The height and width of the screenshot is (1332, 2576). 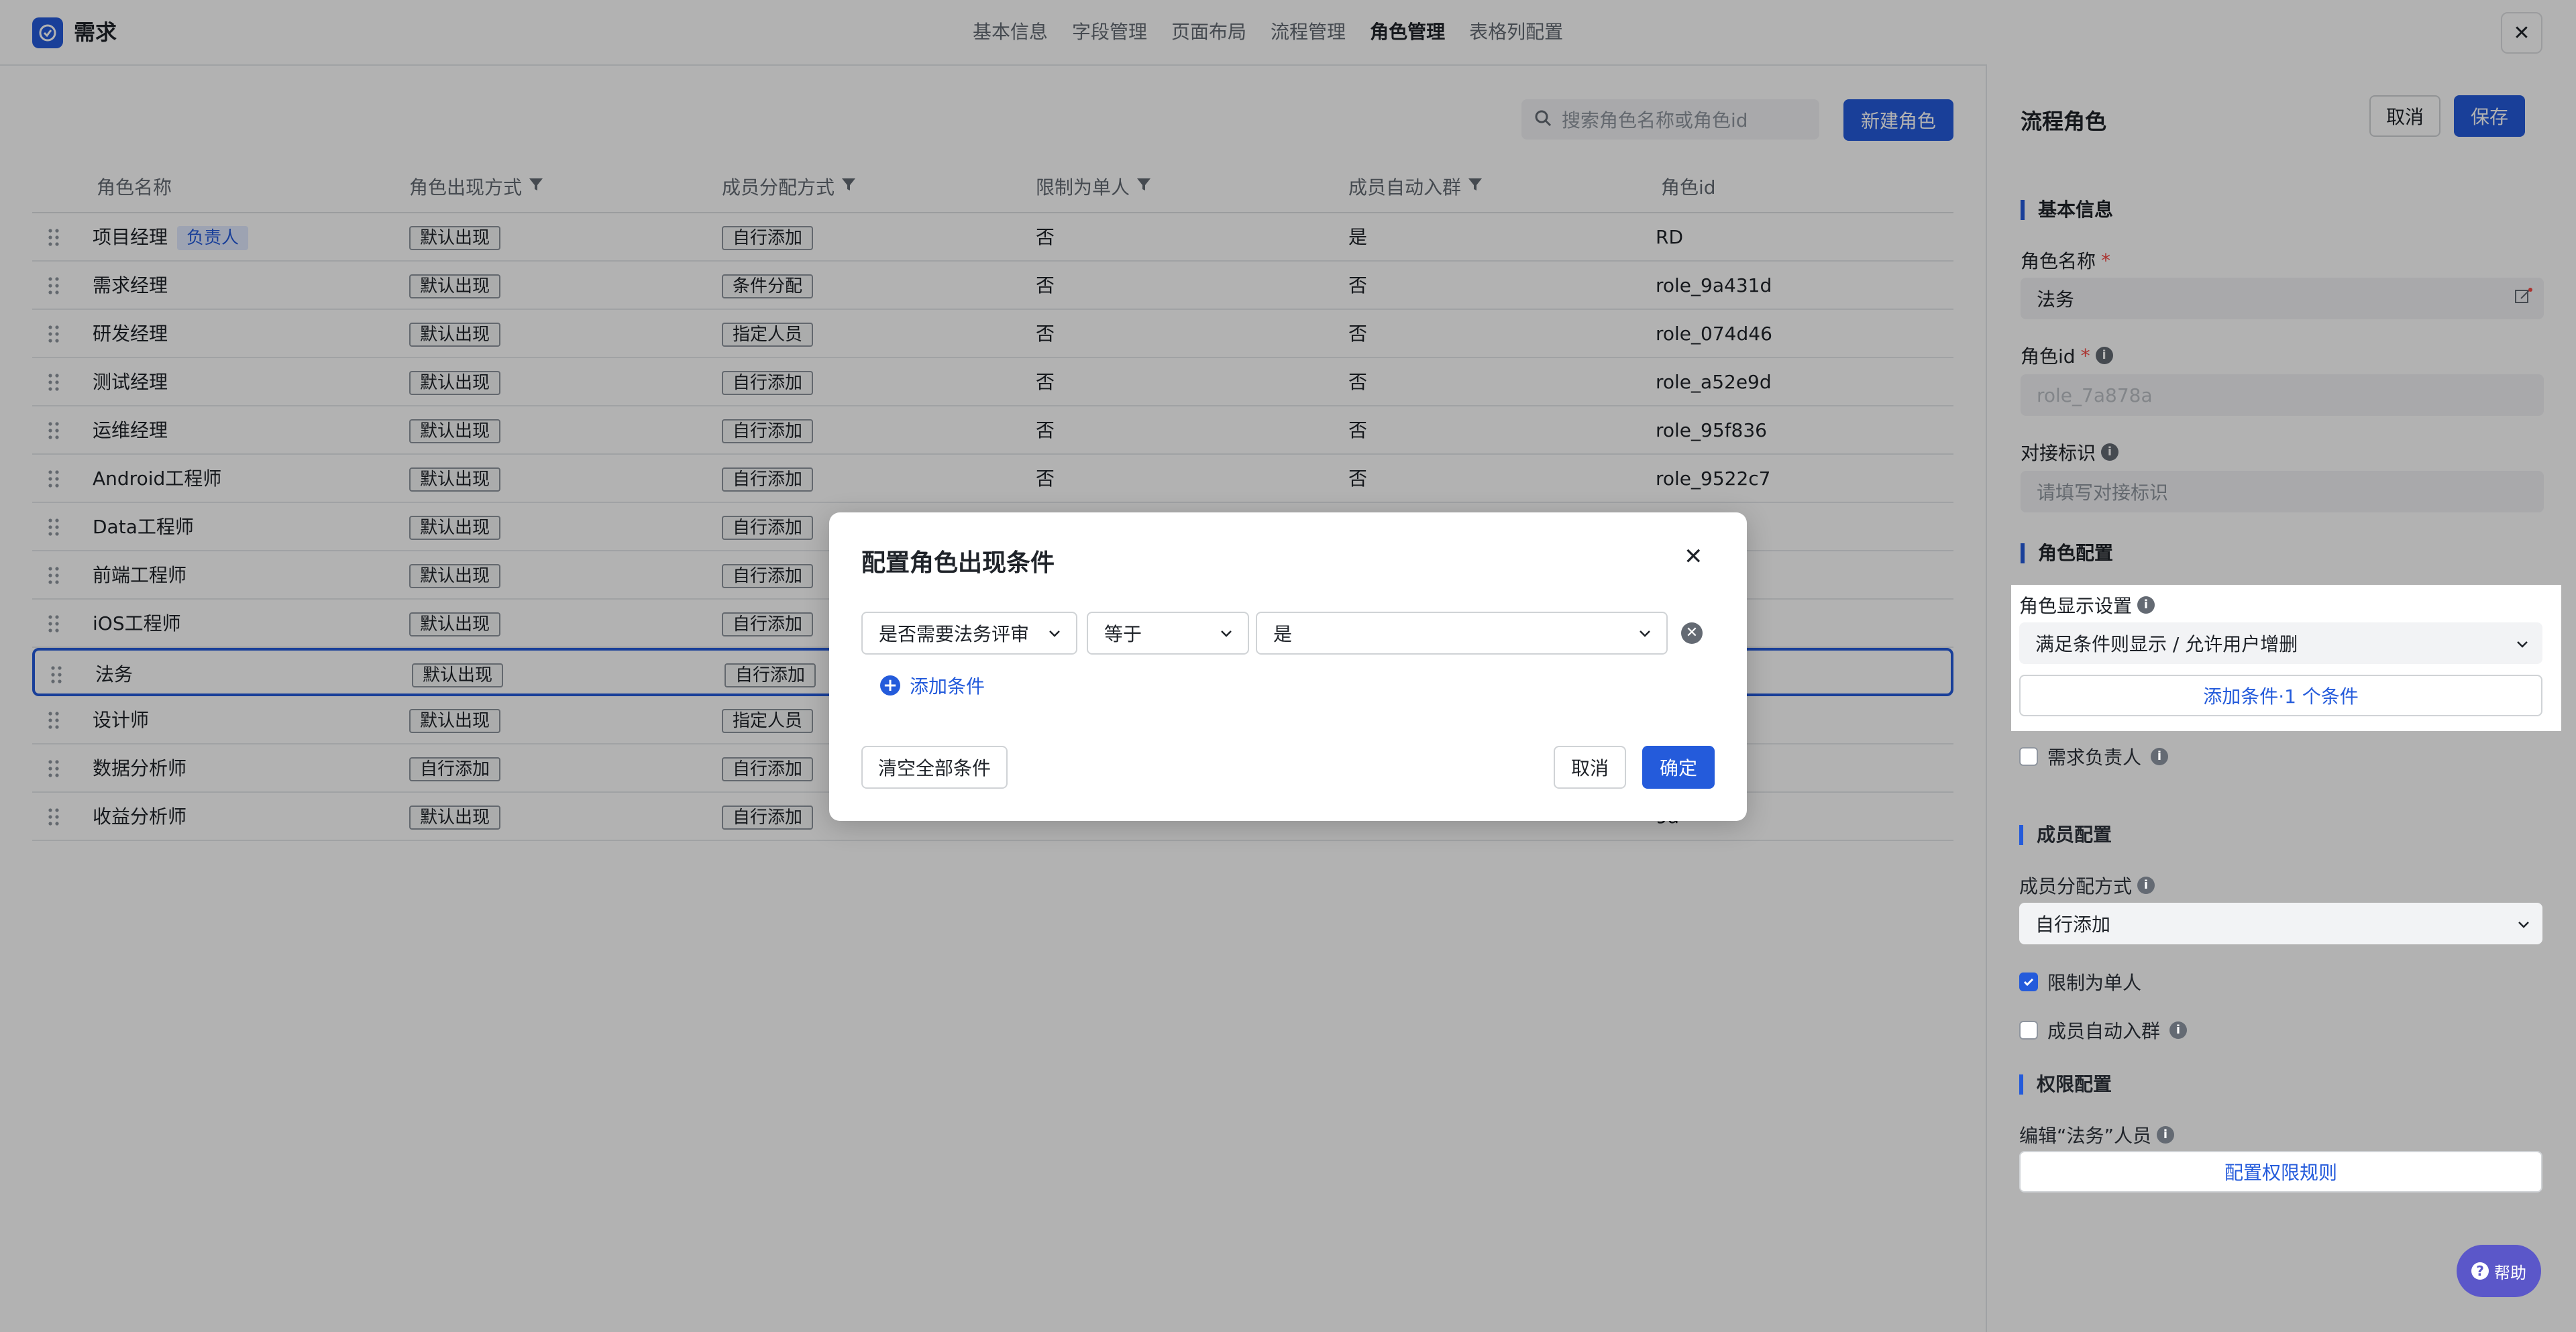 I want to click on display-setting-select: 满足条件则显示 / 允许用户增删, so click(x=2280, y=643).